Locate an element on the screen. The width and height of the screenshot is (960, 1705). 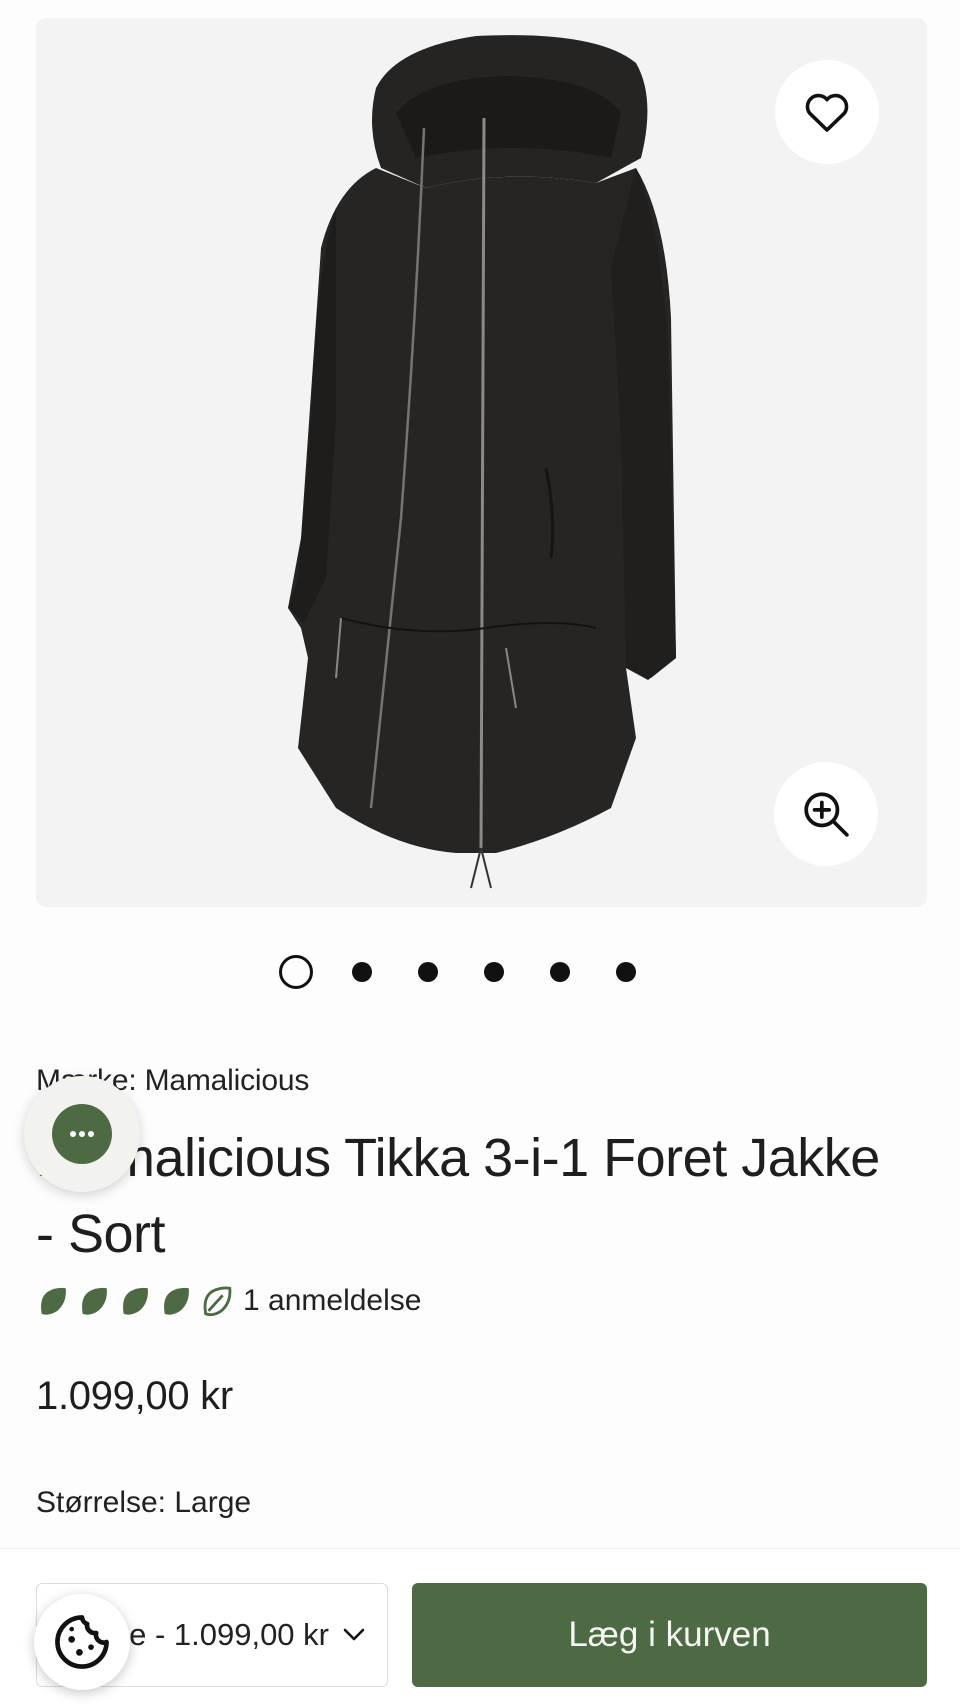
zoom-in-icon is located at coordinates (826, 814).